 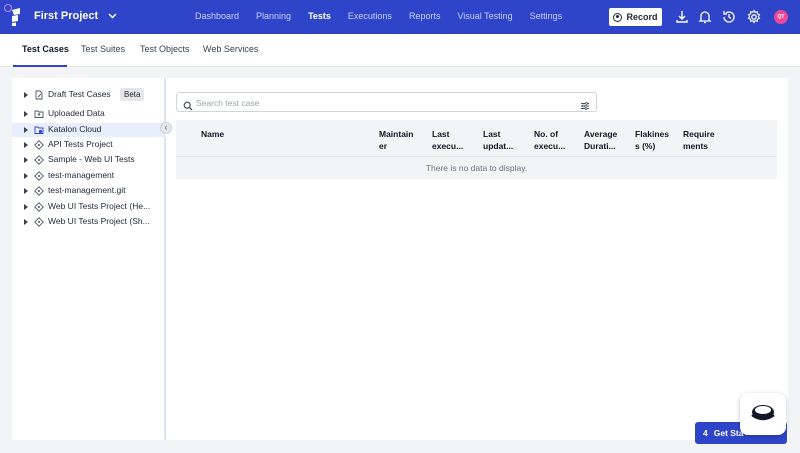 I want to click on tree-item-test-management: test-management, so click(x=89, y=176).